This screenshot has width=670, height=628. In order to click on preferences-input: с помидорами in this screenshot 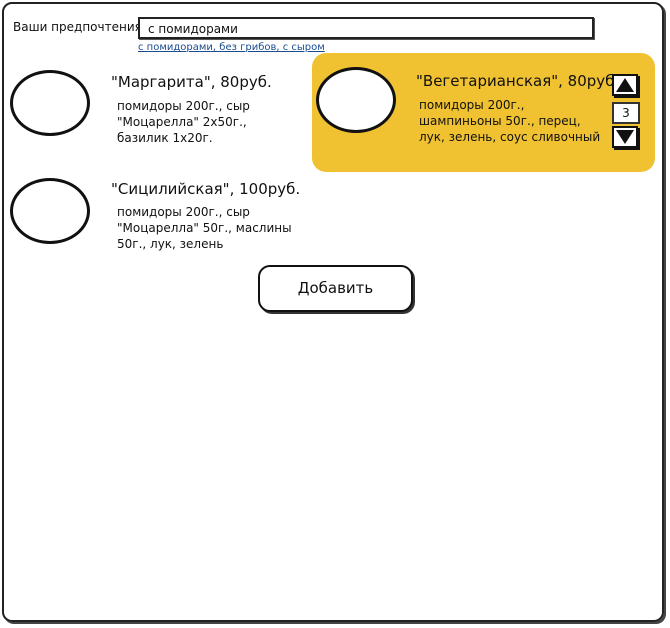, I will do `click(366, 28)`.